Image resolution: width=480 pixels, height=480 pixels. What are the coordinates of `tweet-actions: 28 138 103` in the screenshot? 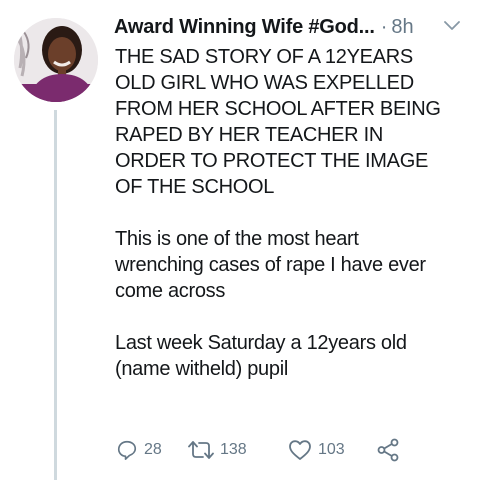 It's located at (258, 450).